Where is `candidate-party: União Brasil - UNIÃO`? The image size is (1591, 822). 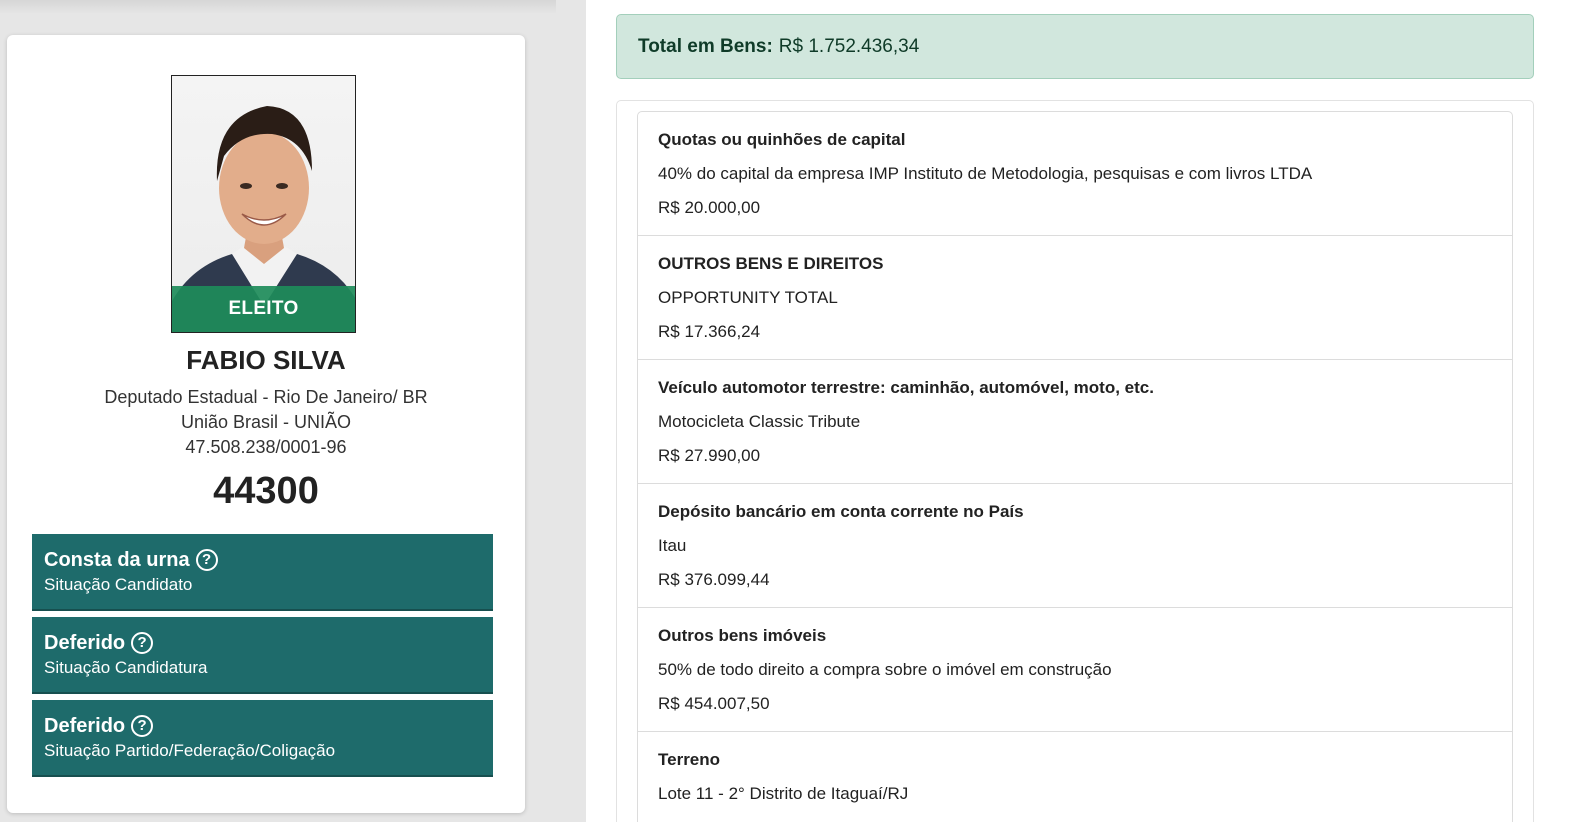 candidate-party: União Brasil - UNIÃO is located at coordinates (266, 422).